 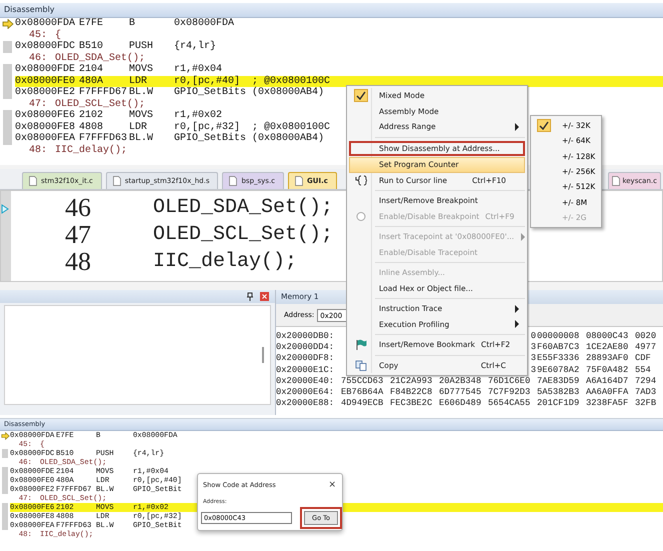 What do you see at coordinates (643, 358) in the screenshot?
I see `memory-value: CDF` at bounding box center [643, 358].